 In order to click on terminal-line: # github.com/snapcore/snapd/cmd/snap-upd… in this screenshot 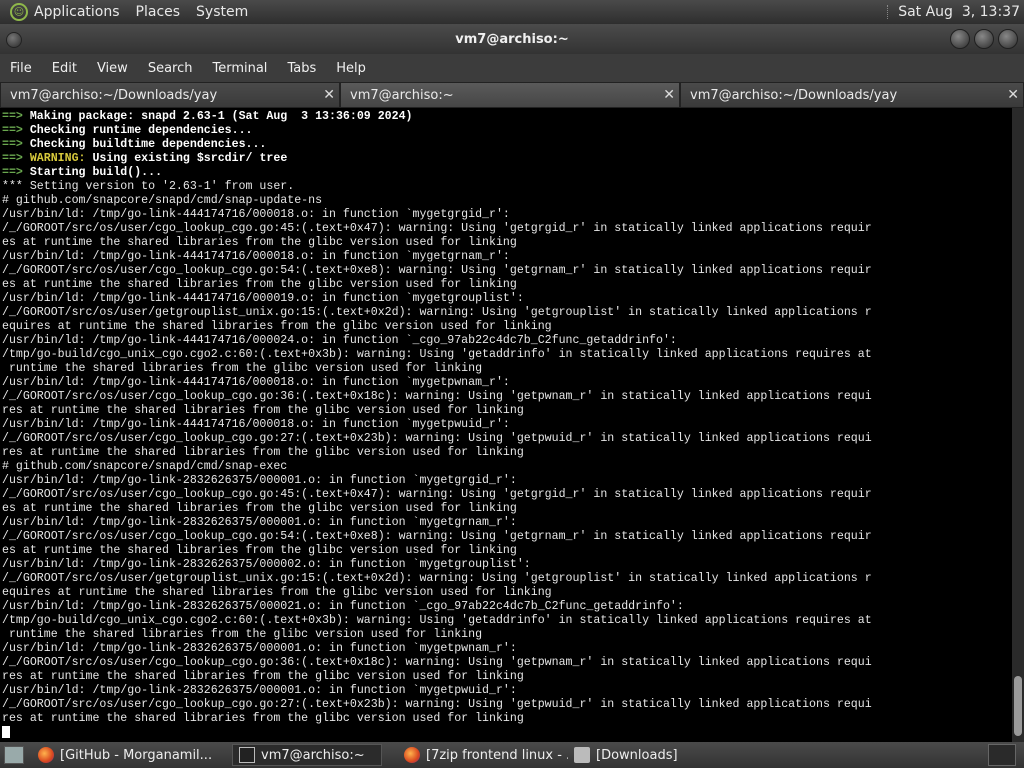, I will do `click(162, 200)`.